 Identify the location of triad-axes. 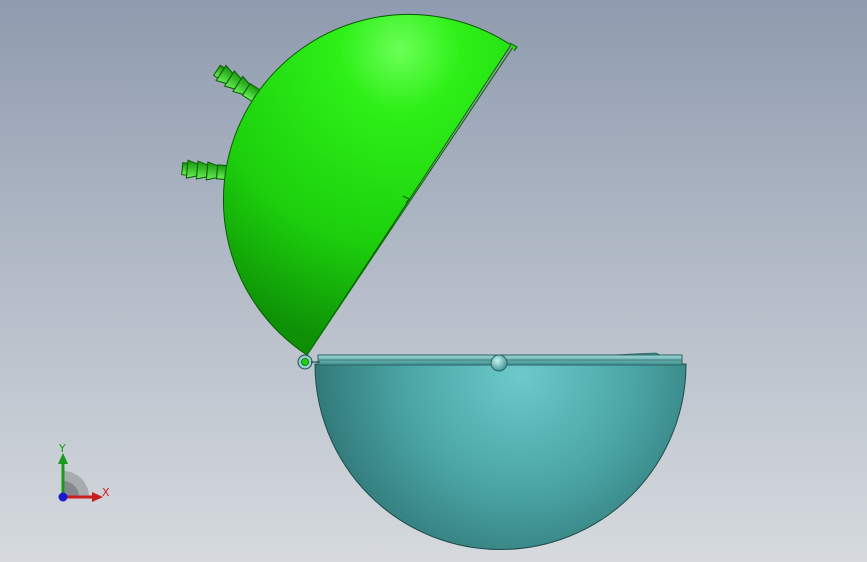
(80, 477).